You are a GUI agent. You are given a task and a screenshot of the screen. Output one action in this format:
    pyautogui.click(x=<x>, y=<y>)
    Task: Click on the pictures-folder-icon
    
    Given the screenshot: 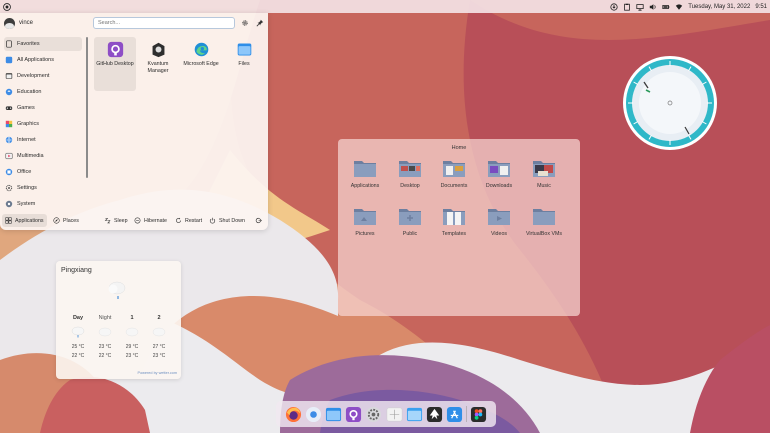 What is the action you would take?
    pyautogui.click(x=365, y=216)
    